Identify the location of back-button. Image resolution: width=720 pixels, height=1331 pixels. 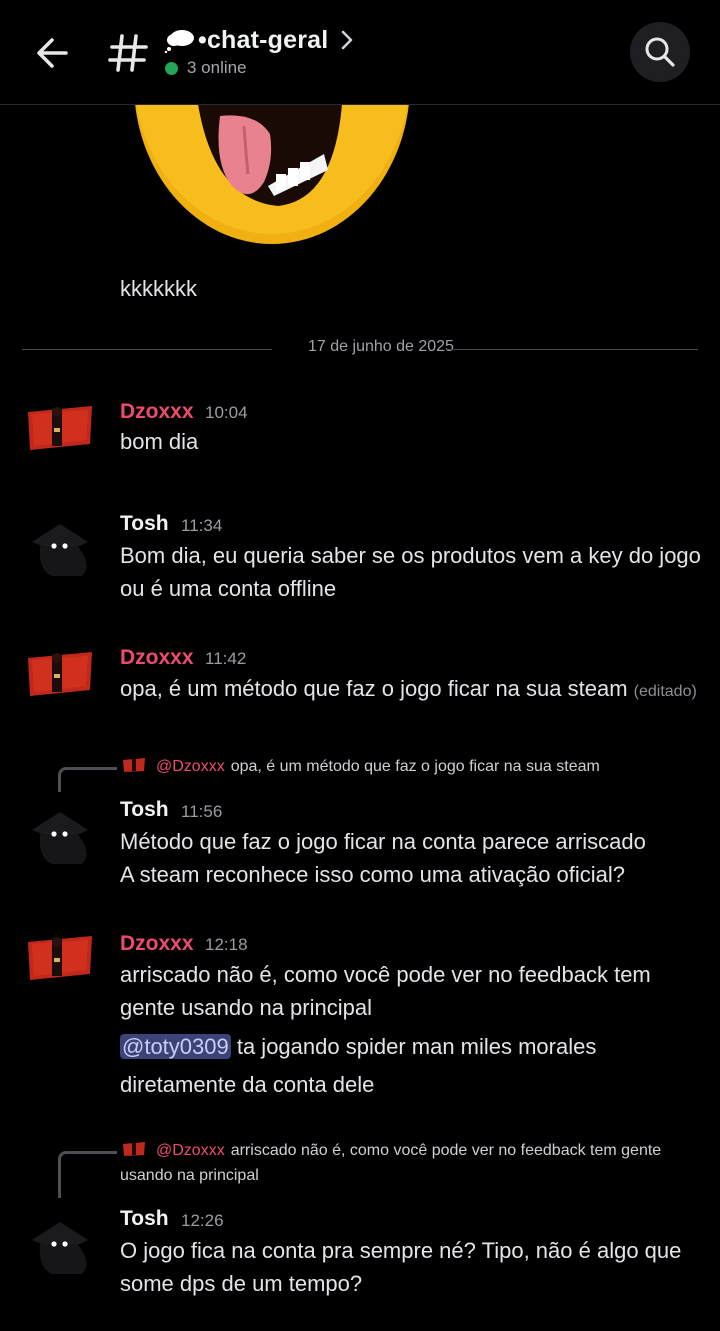
(53, 53).